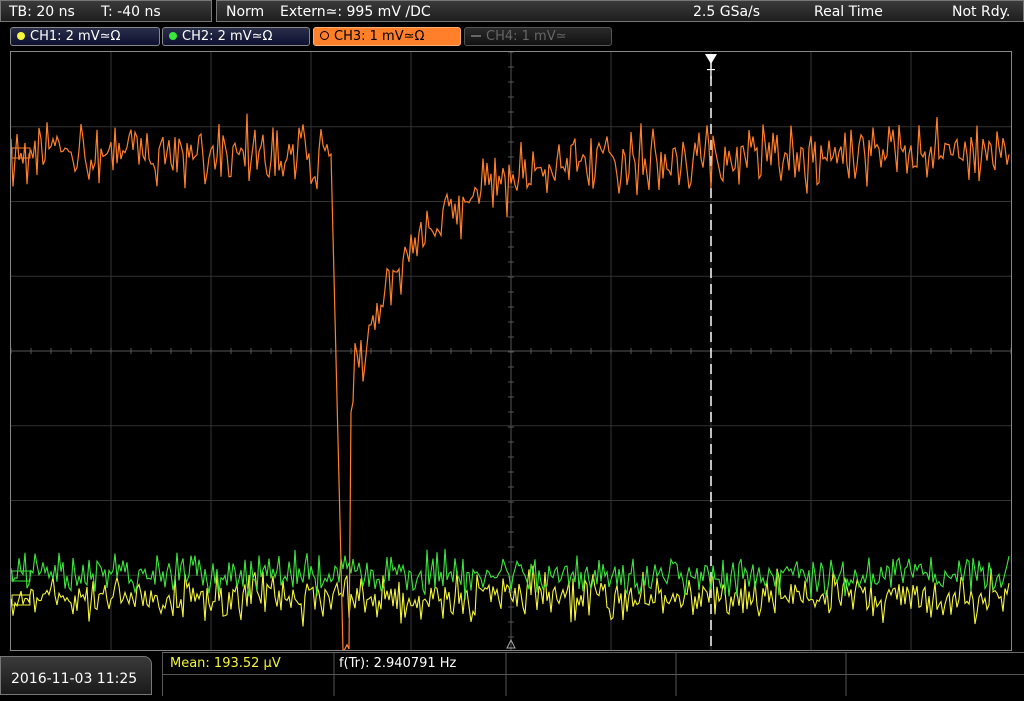 This screenshot has height=701, width=1024. I want to click on channel-label: CH3: 1 mV≃Ω, so click(379, 36).